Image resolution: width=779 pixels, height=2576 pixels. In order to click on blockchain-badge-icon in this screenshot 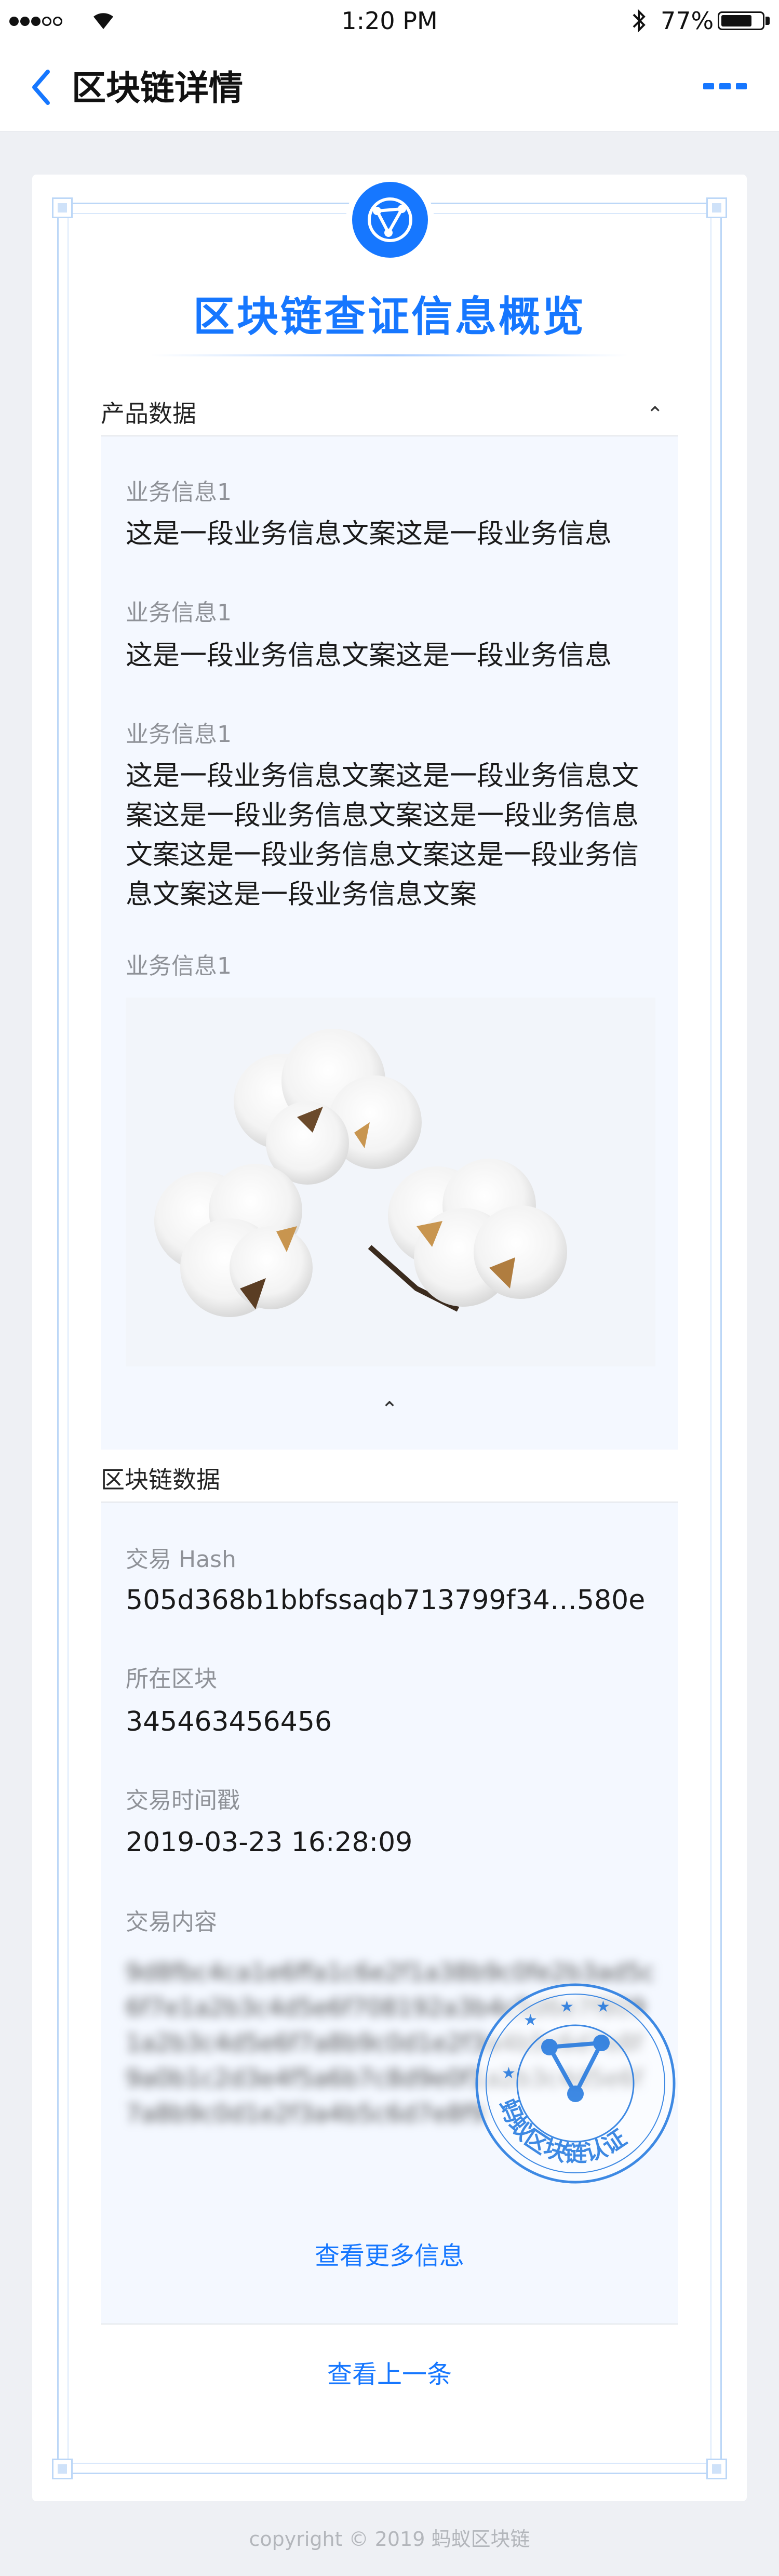, I will do `click(390, 220)`.